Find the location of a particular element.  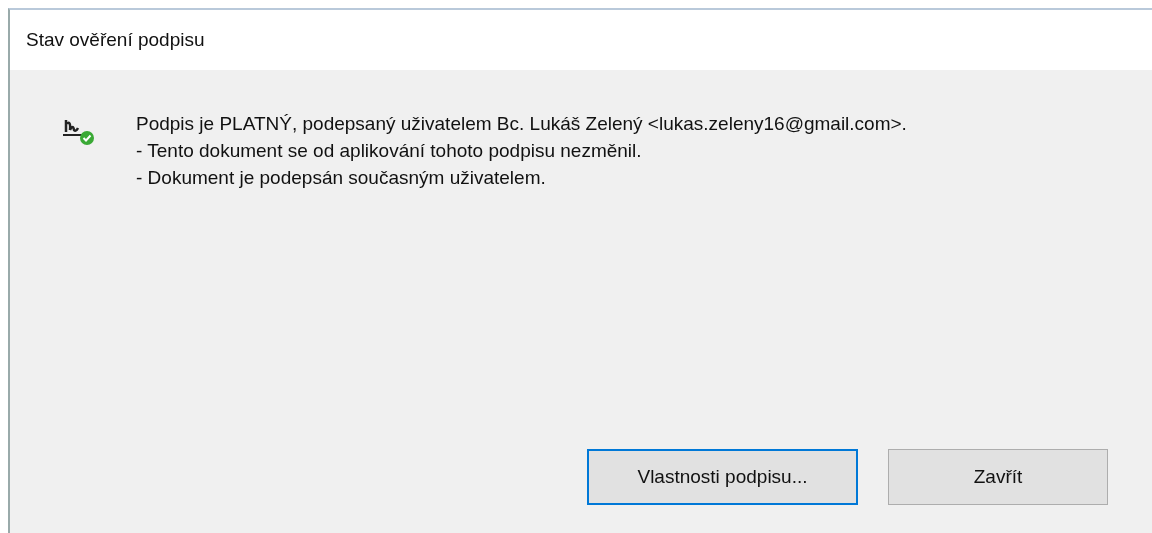

window-title: Stav ověření podpisu is located at coordinates (115, 40).